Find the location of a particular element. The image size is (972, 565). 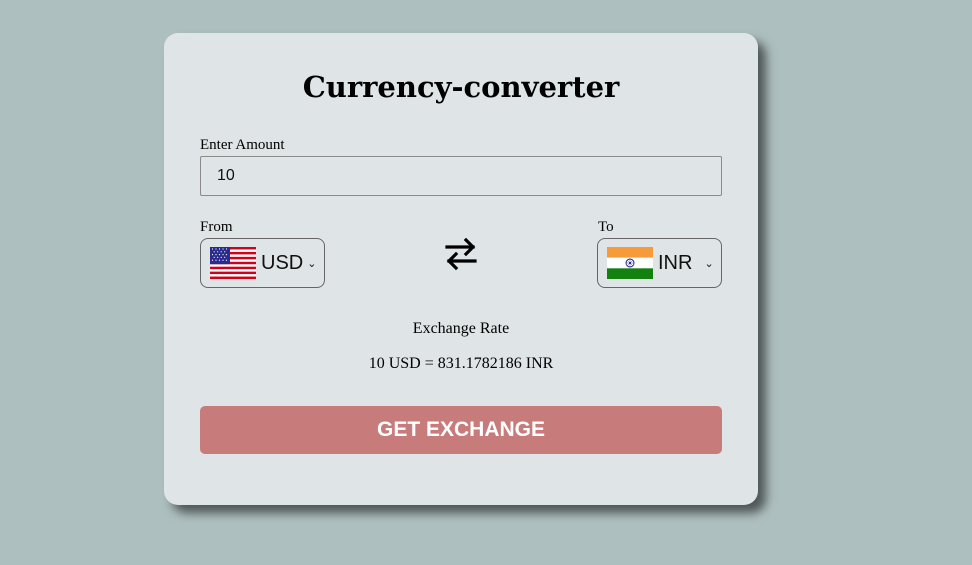

to-currency-select: INR ⌄ is located at coordinates (659, 263).